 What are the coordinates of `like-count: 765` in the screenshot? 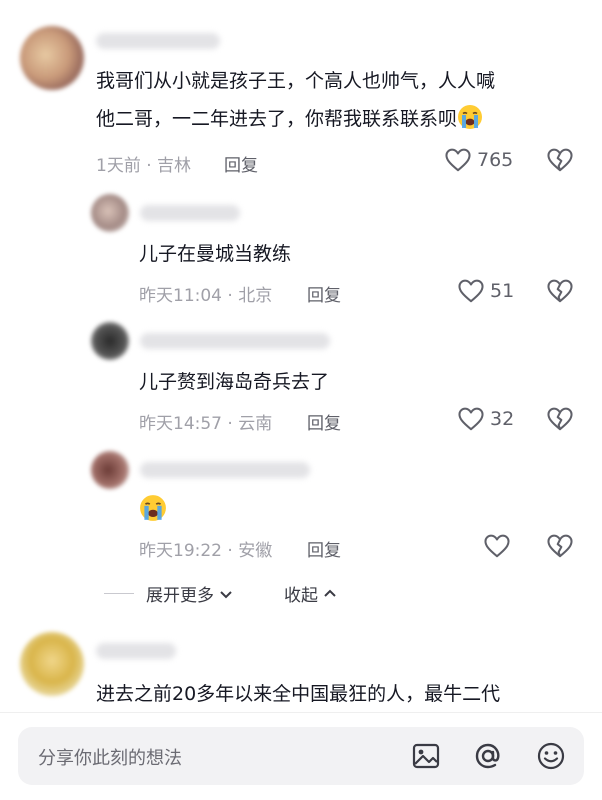 It's located at (495, 160).